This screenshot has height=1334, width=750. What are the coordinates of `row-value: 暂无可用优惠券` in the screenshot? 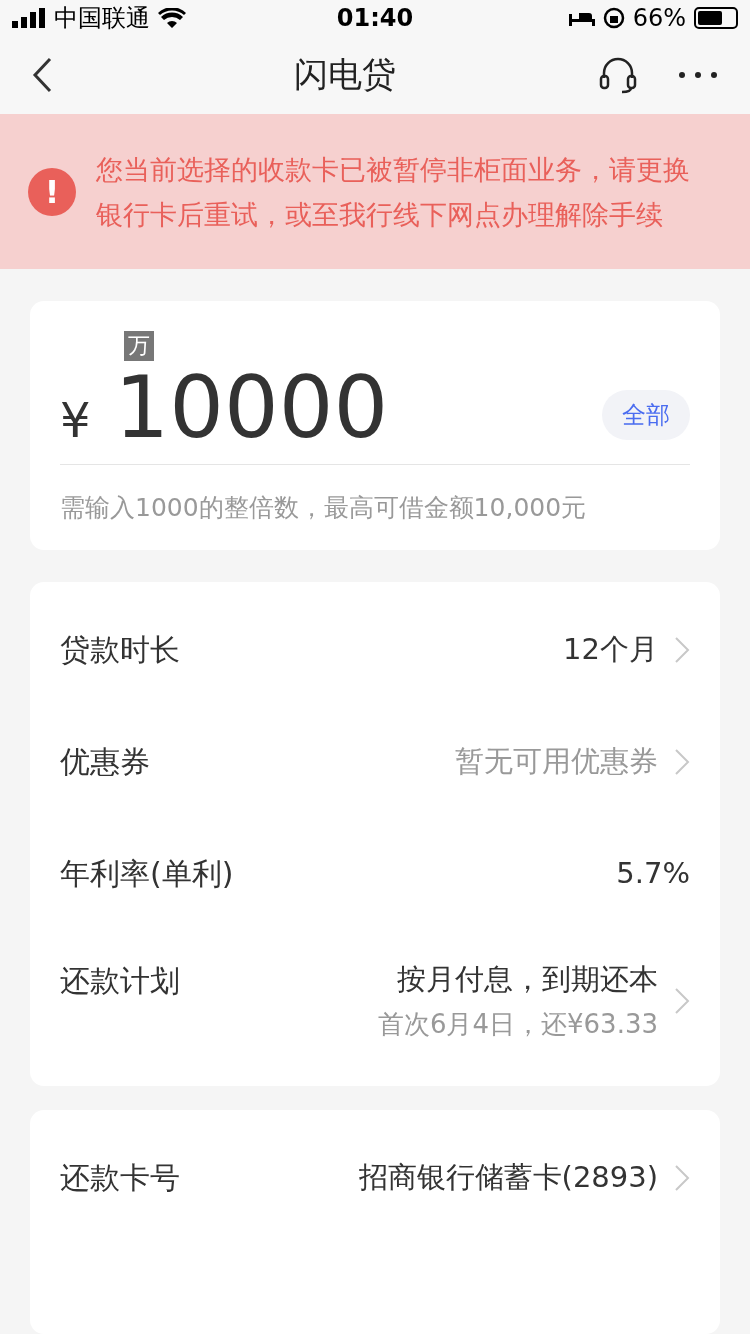 It's located at (556, 762).